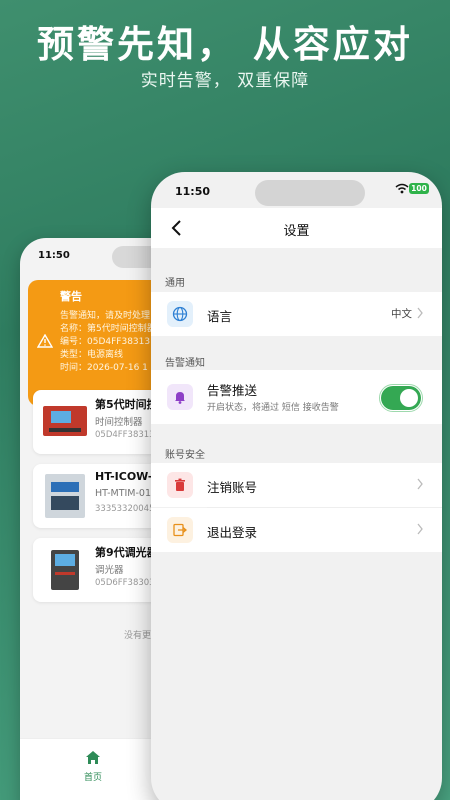 This screenshot has height=800, width=450. I want to click on globe-icon, so click(180, 314).